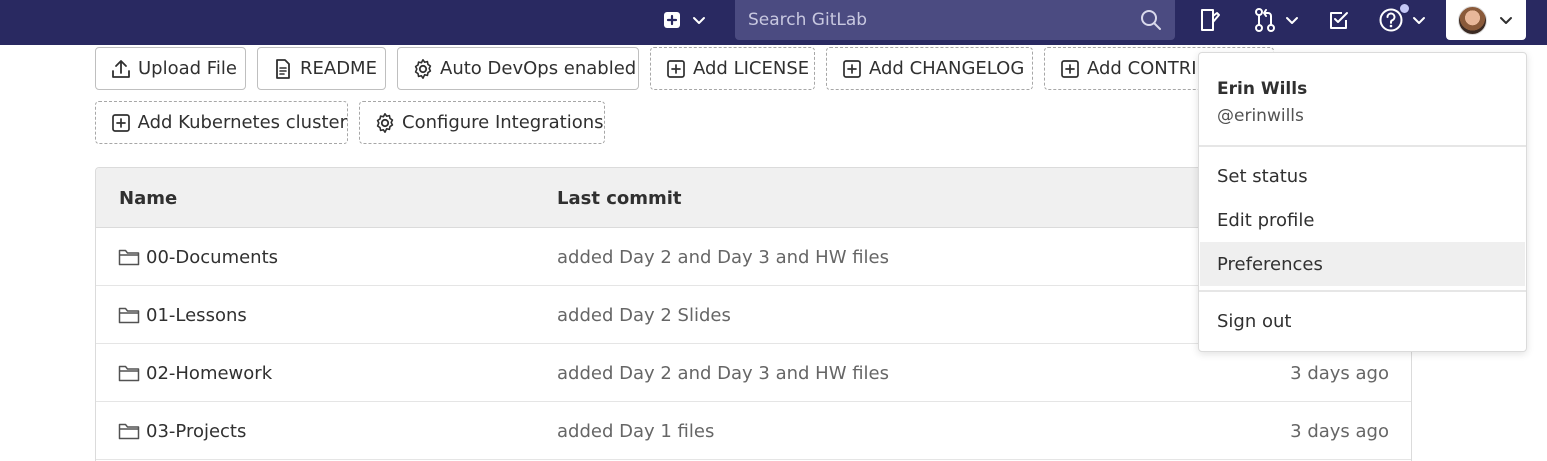 This screenshot has height=461, width=1547. What do you see at coordinates (635, 431) in the screenshot?
I see `commit-message-link: added Day 1 files` at bounding box center [635, 431].